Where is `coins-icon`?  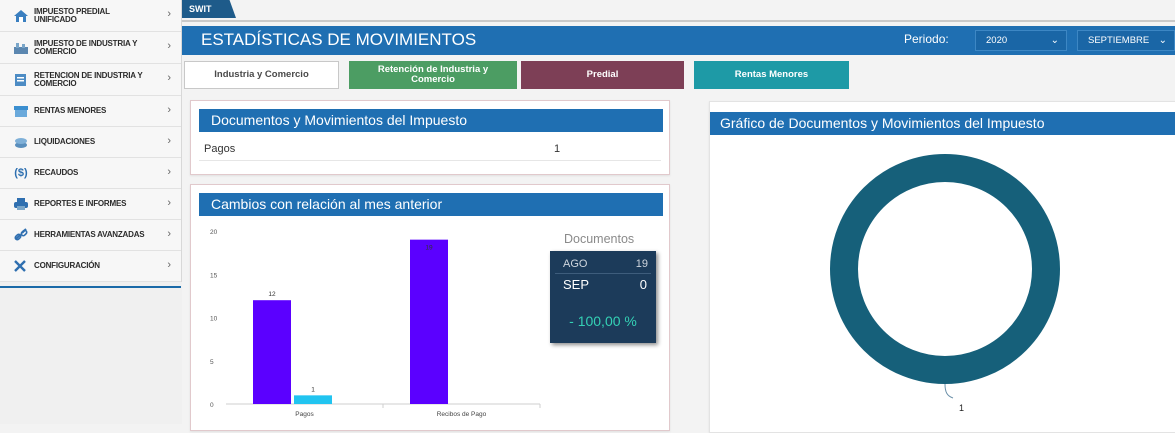
coins-icon is located at coordinates (21, 142).